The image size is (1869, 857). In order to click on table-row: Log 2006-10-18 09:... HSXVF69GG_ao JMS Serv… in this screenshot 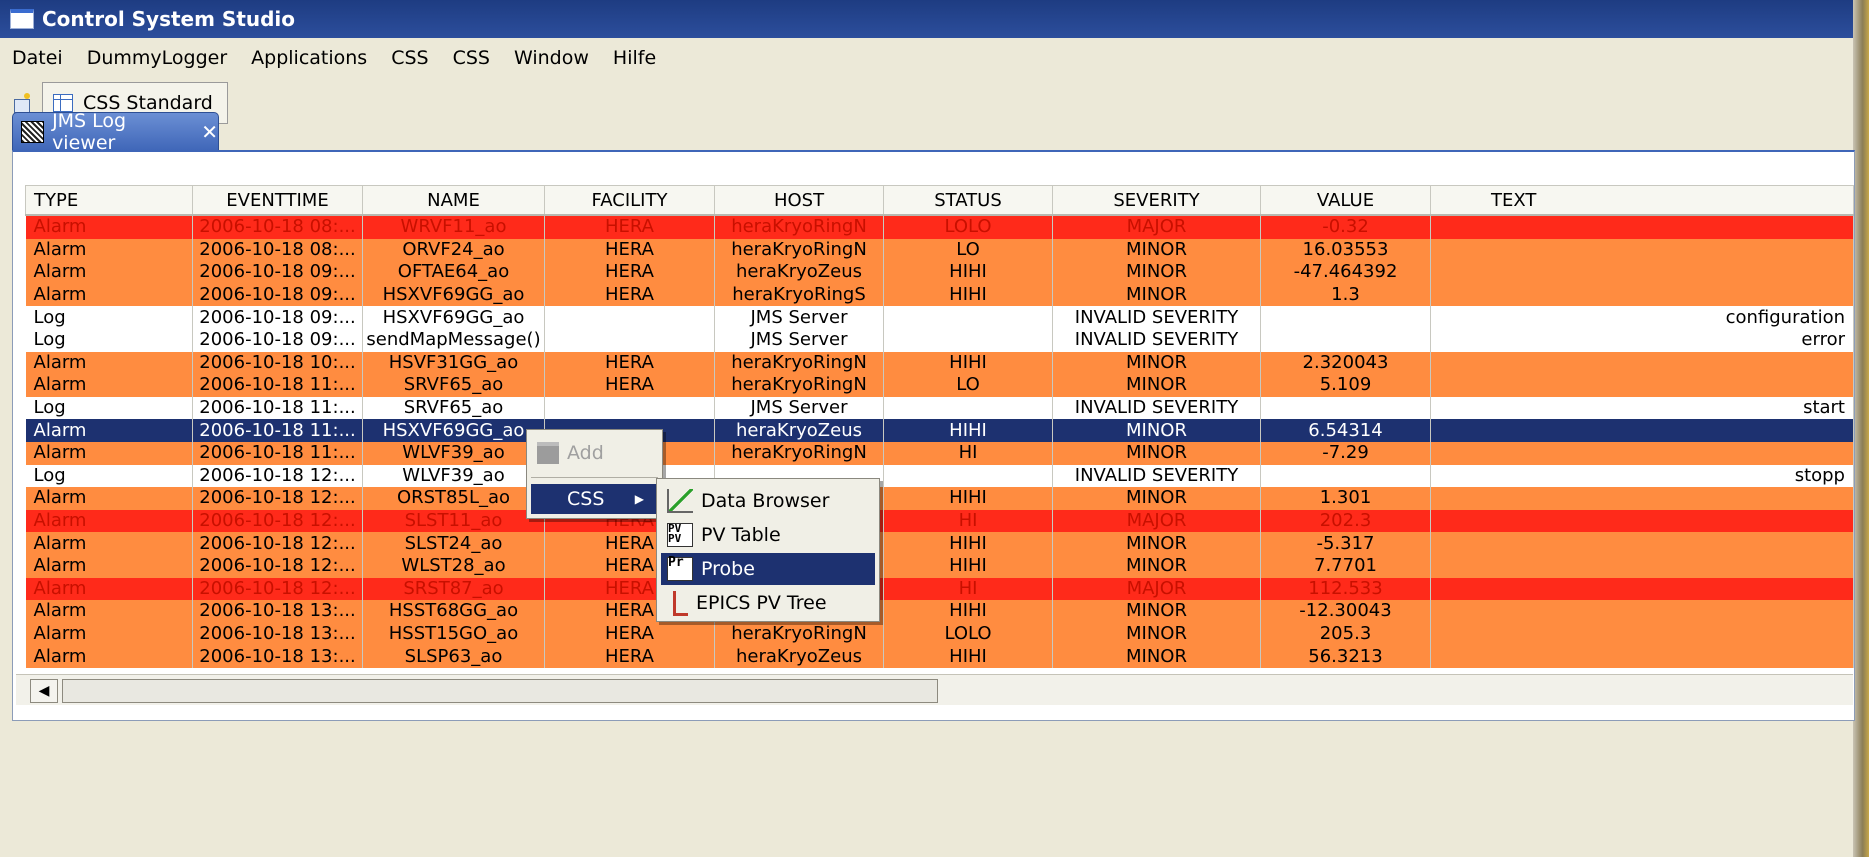, I will do `click(939, 317)`.